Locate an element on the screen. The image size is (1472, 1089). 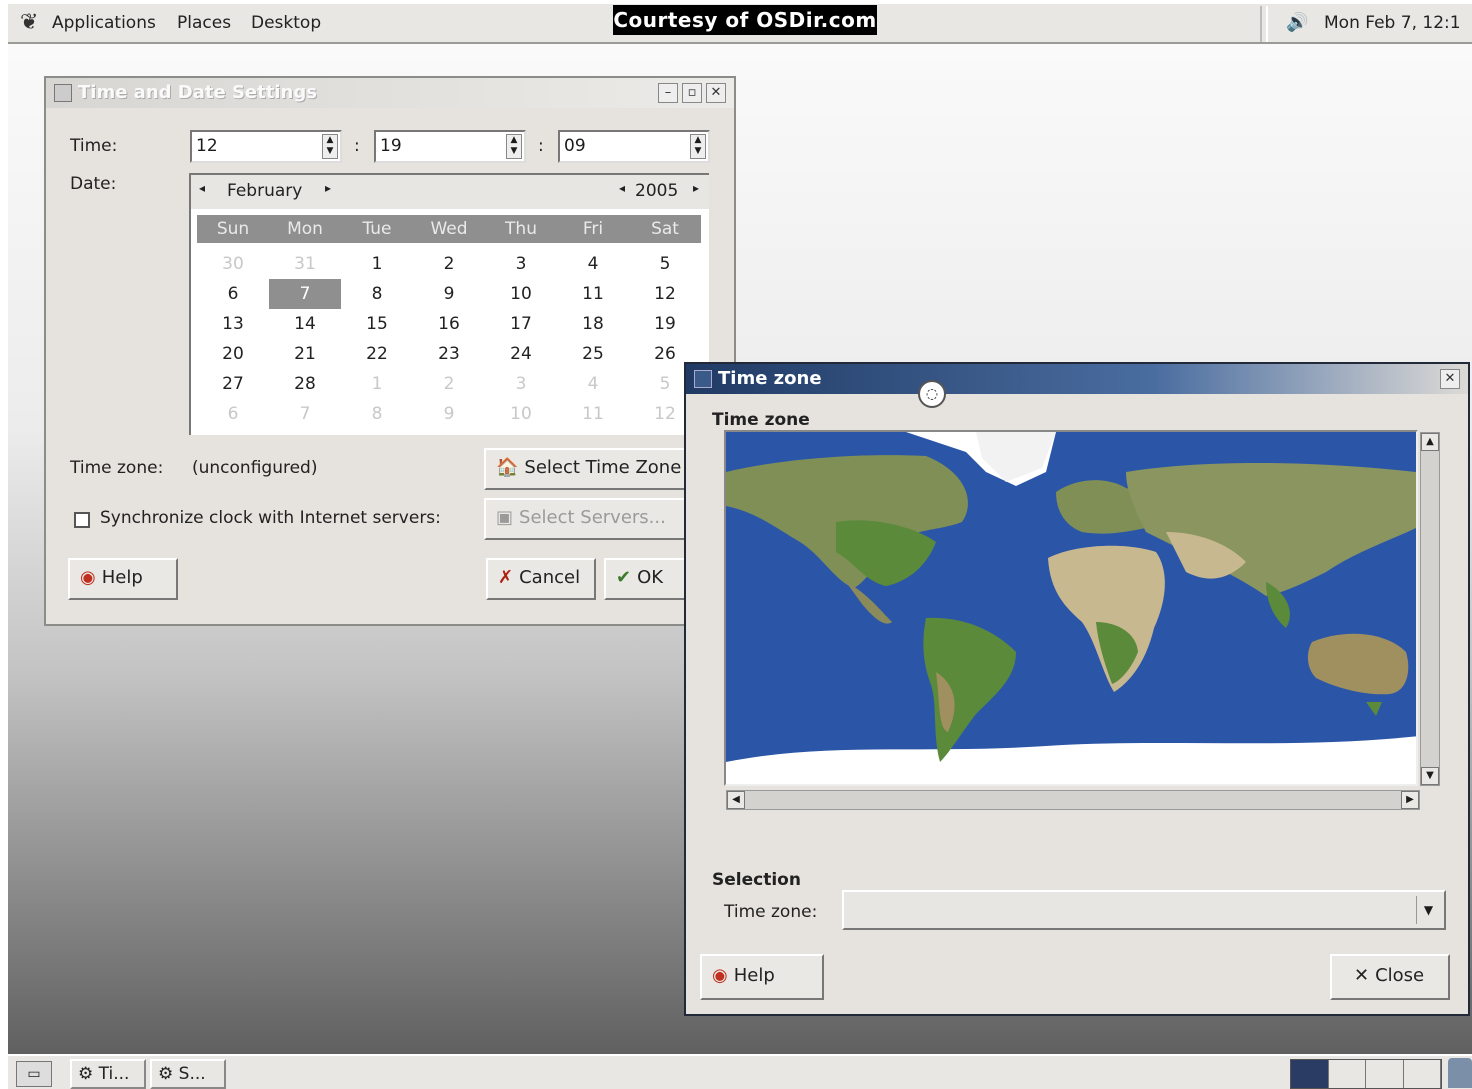
calendar-day: 13 is located at coordinates (233, 324).